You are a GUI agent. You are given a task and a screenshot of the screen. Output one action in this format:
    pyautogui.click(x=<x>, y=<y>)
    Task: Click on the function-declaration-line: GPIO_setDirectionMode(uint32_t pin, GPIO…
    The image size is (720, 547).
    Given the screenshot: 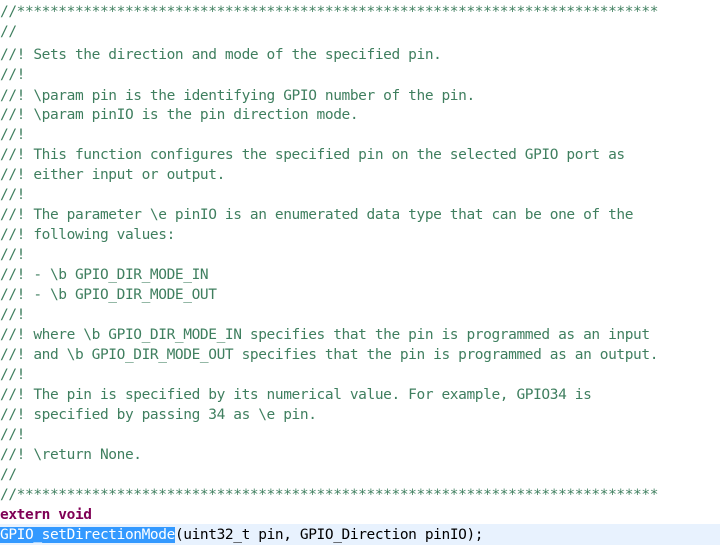 What is the action you would take?
    pyautogui.click(x=242, y=535)
    